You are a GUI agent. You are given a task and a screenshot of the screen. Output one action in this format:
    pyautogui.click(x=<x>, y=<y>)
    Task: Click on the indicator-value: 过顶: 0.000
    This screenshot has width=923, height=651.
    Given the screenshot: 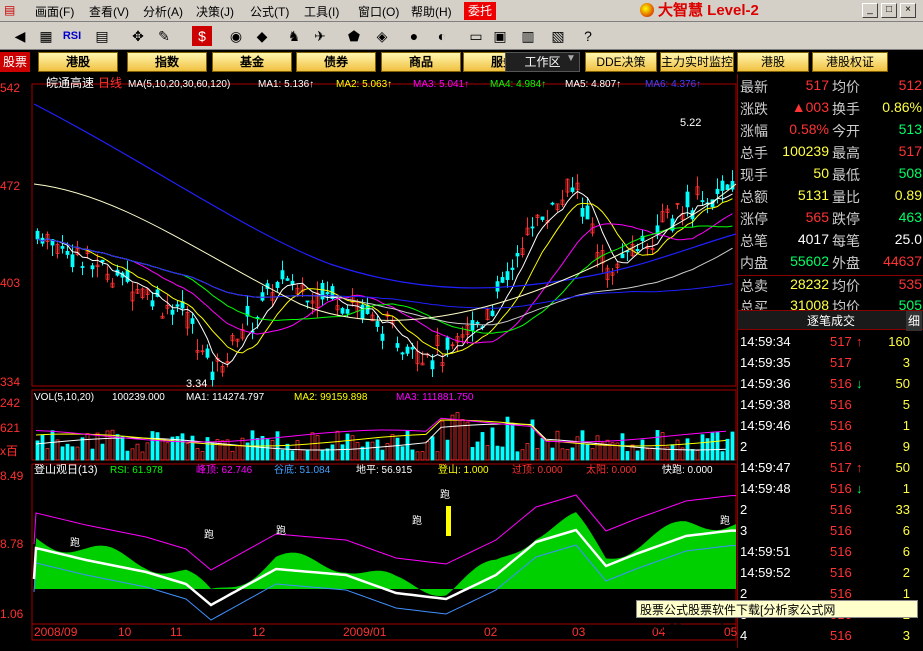 What is the action you would take?
    pyautogui.click(x=537, y=469)
    